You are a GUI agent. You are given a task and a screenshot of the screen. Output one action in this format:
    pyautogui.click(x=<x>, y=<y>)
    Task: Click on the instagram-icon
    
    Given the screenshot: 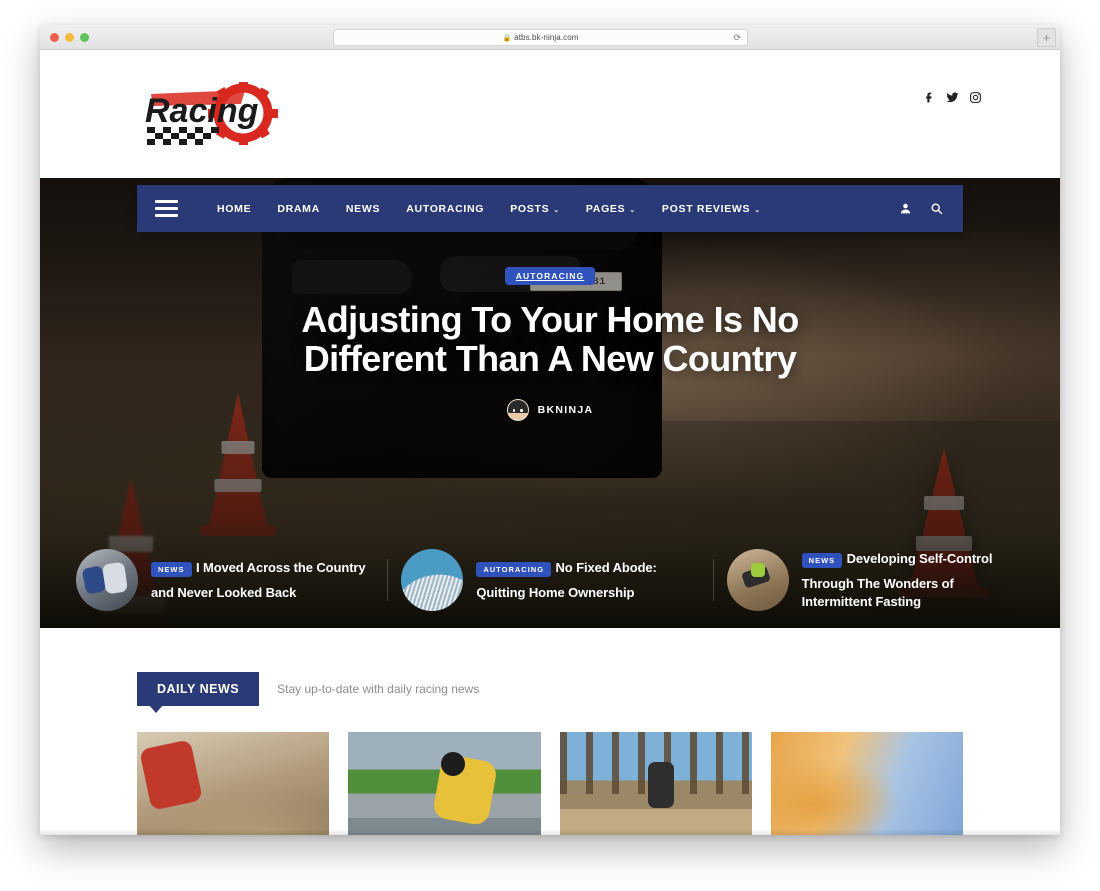 What is the action you would take?
    pyautogui.click(x=975, y=97)
    